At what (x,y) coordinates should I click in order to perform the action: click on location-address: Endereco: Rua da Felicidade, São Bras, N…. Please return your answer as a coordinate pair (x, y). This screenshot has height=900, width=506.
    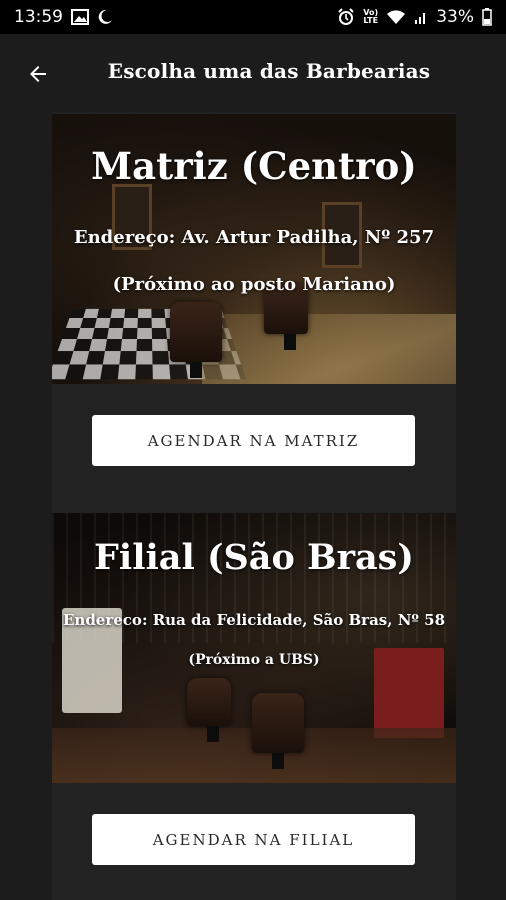
    Looking at the image, I should click on (254, 620).